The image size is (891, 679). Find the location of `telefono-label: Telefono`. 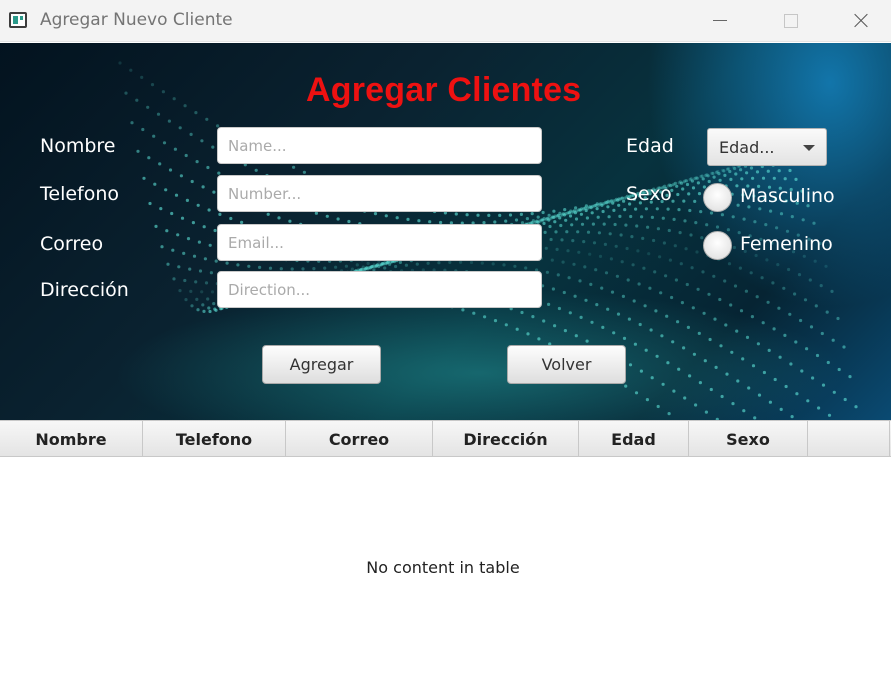

telefono-label: Telefono is located at coordinates (80, 194).